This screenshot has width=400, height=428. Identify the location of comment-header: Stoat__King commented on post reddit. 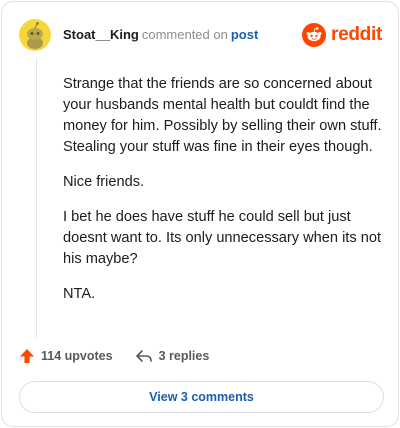
(200, 35).